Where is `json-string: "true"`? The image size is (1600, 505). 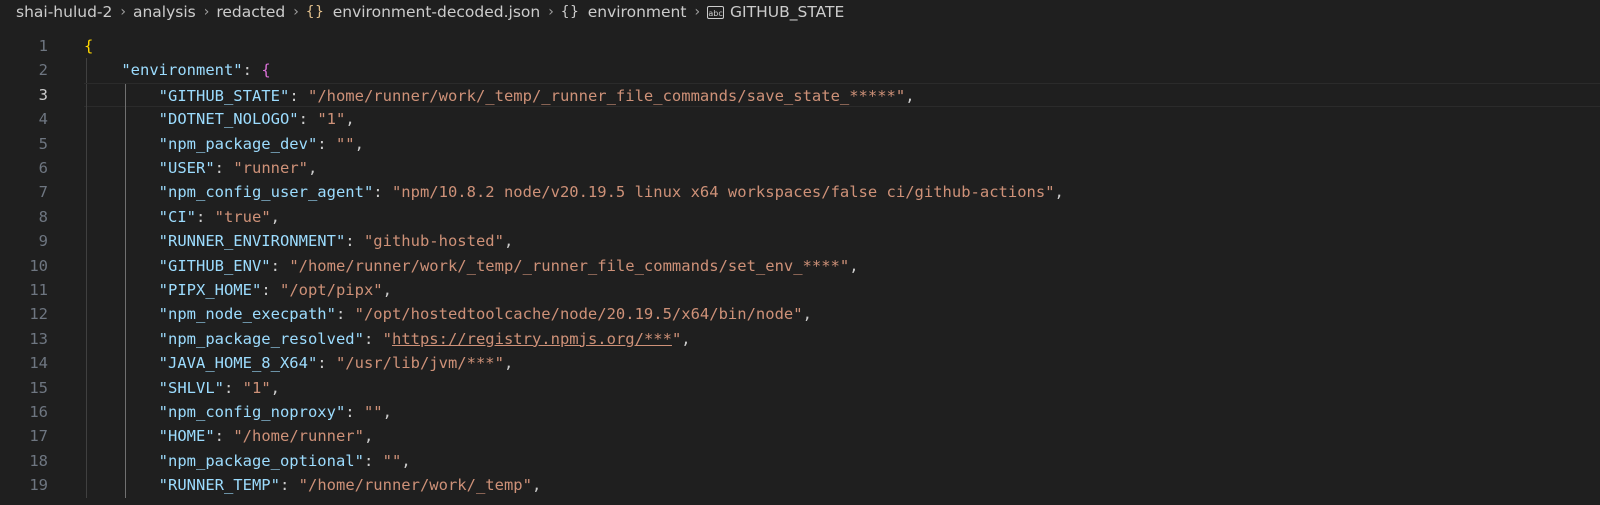
json-string: "true" is located at coordinates (242, 216).